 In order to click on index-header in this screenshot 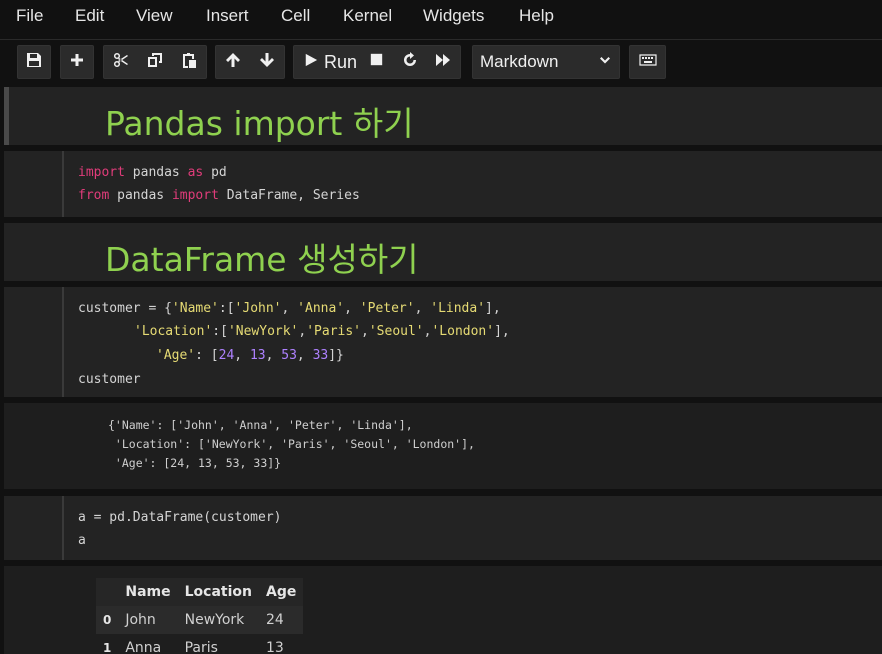, I will do `click(107, 592)`.